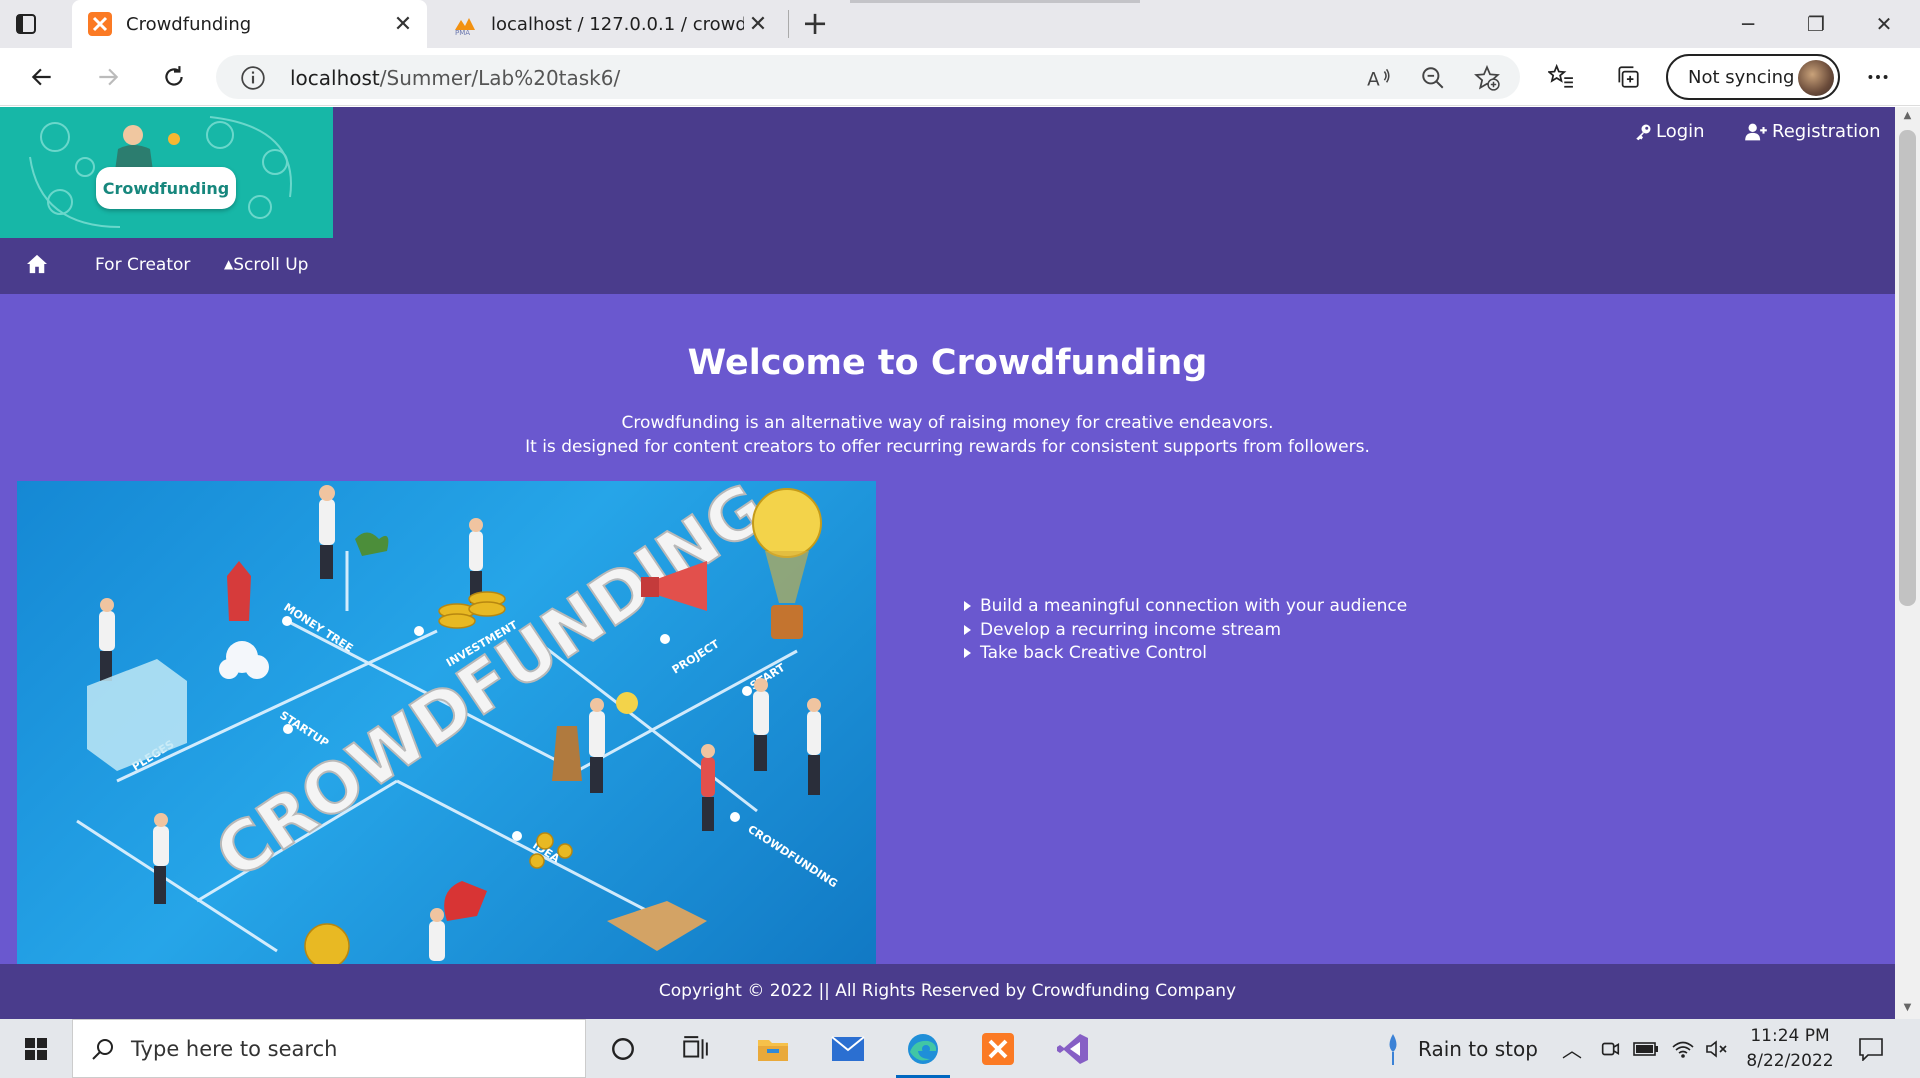 The width and height of the screenshot is (1920, 1078). Describe the element at coordinates (1683, 1048) in the screenshot. I see `wifi-icon` at that location.